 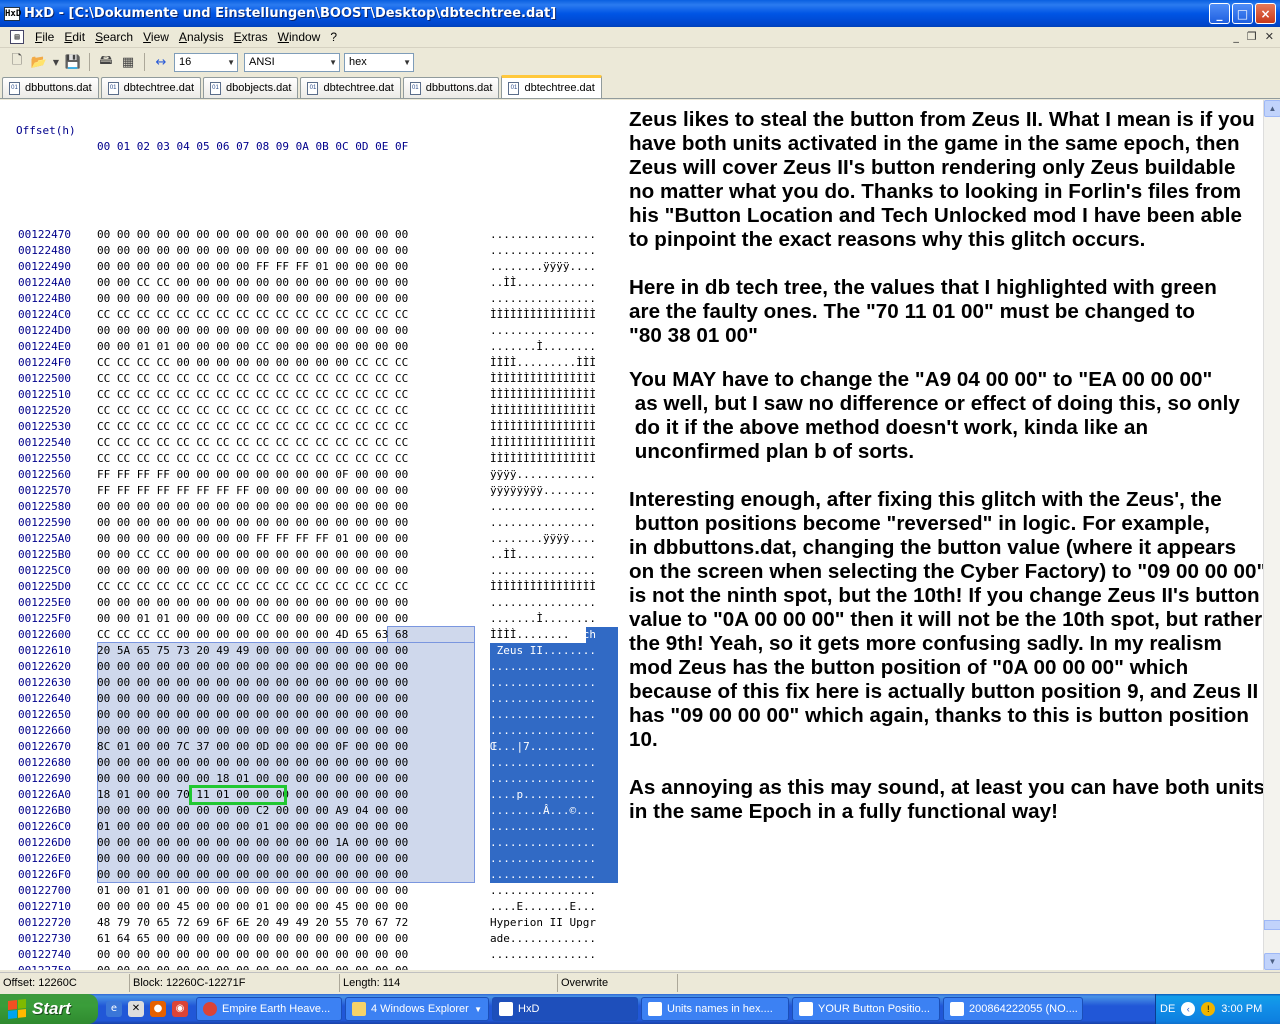 I want to click on scroll-down-button: ▼, so click(x=1272, y=961).